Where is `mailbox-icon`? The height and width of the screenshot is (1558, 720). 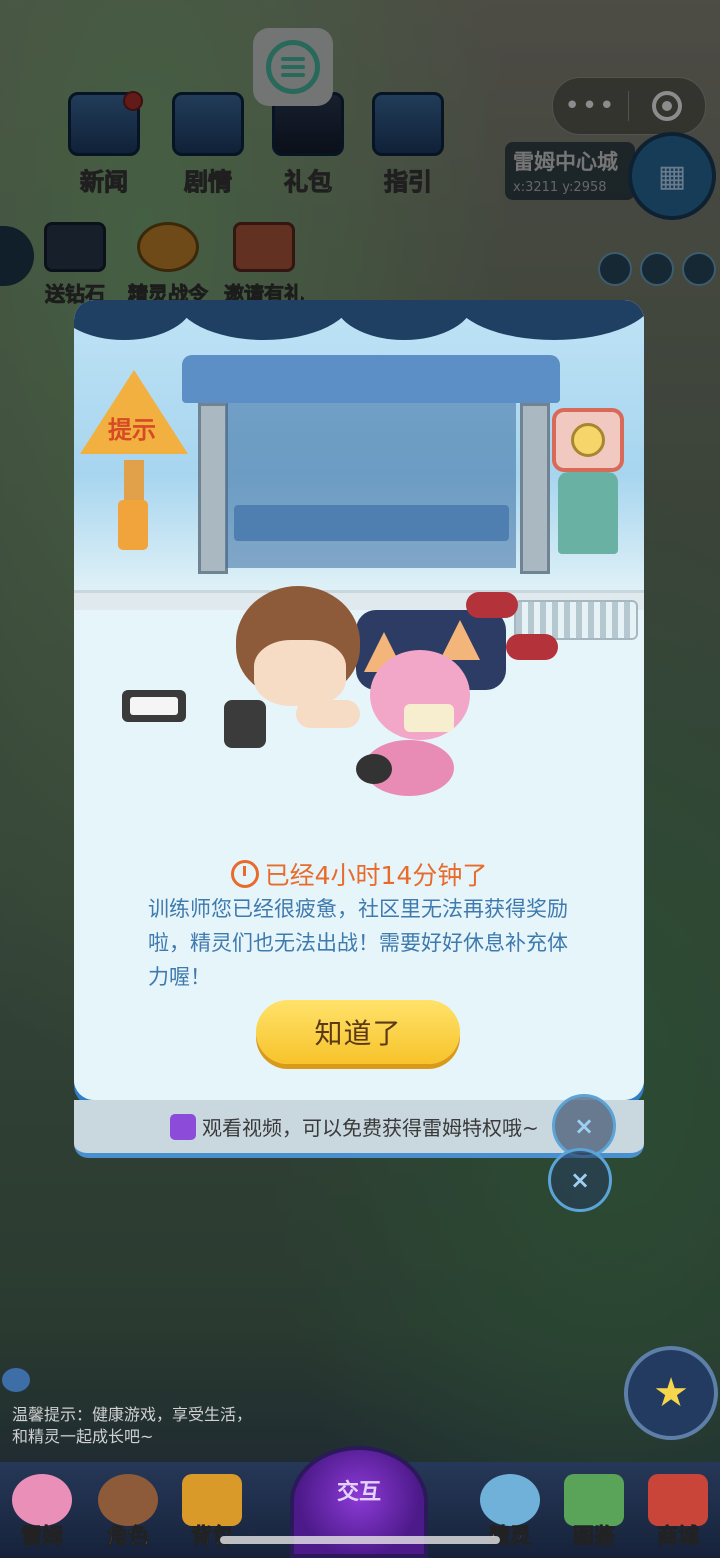 mailbox-icon is located at coordinates (588, 513).